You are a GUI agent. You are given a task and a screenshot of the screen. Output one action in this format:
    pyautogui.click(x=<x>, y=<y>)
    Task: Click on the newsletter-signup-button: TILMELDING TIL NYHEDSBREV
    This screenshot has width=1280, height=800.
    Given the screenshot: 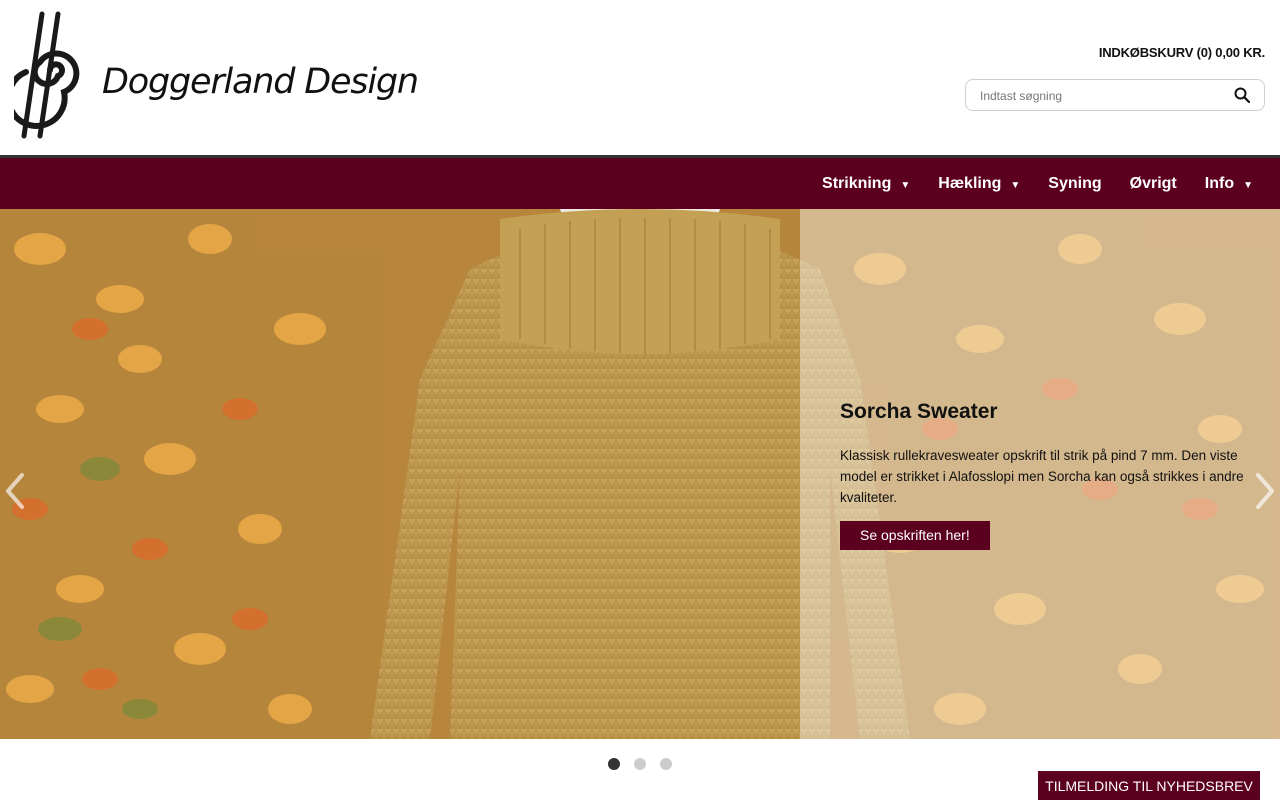 What is the action you would take?
    pyautogui.click(x=1149, y=785)
    